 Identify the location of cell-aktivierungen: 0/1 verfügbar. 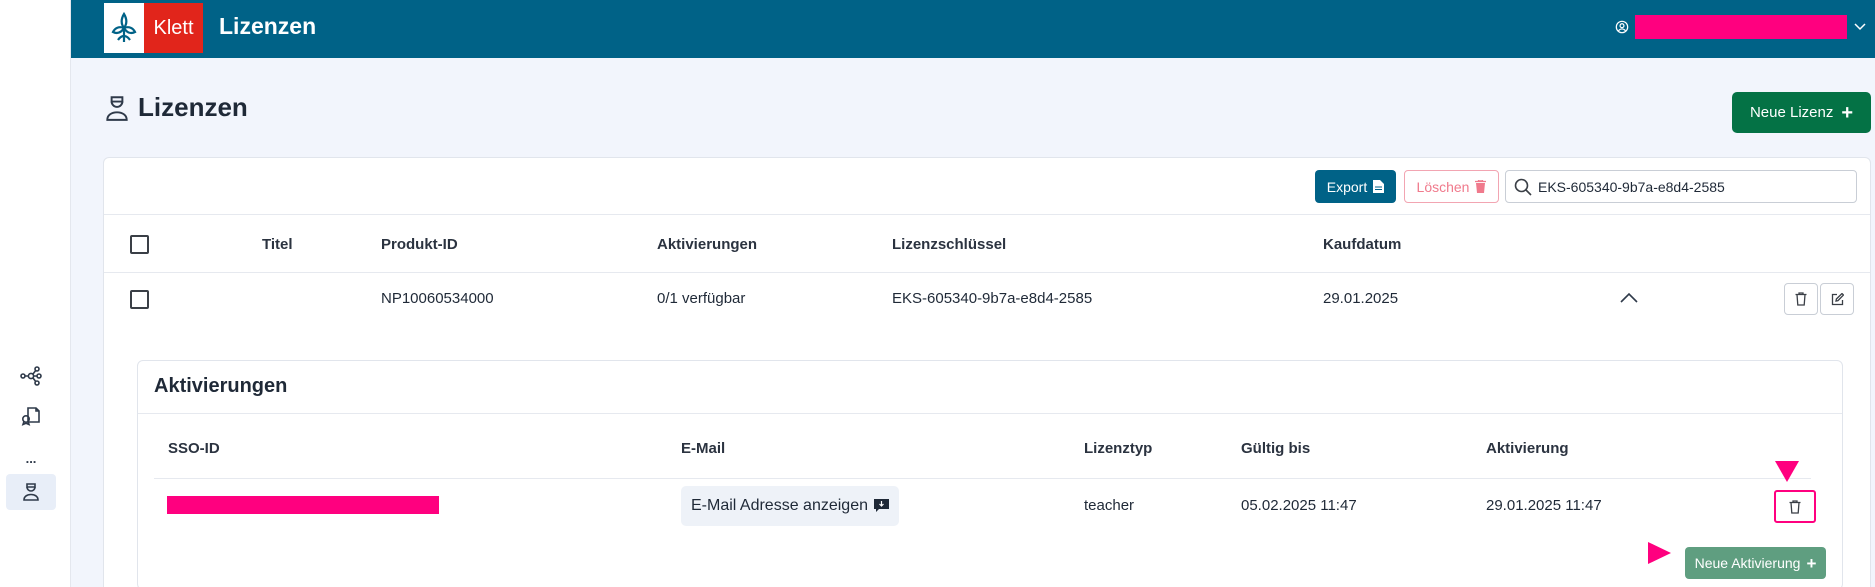
(701, 298).